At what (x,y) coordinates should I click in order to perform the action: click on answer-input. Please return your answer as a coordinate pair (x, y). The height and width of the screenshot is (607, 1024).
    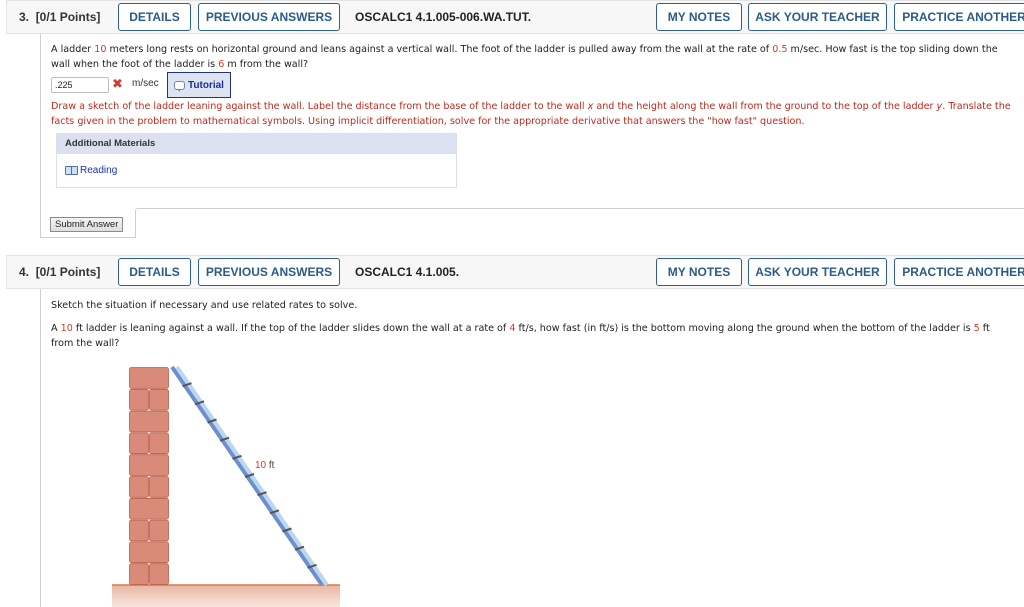
    Looking at the image, I should click on (80, 85).